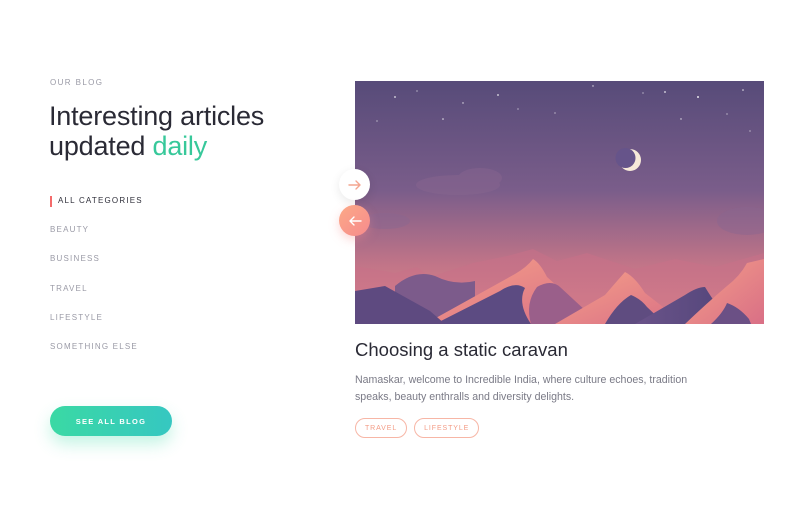 The height and width of the screenshot is (510, 800). Describe the element at coordinates (111, 421) in the screenshot. I see `see-all-blog-button: SEE ALL BLOG` at that location.